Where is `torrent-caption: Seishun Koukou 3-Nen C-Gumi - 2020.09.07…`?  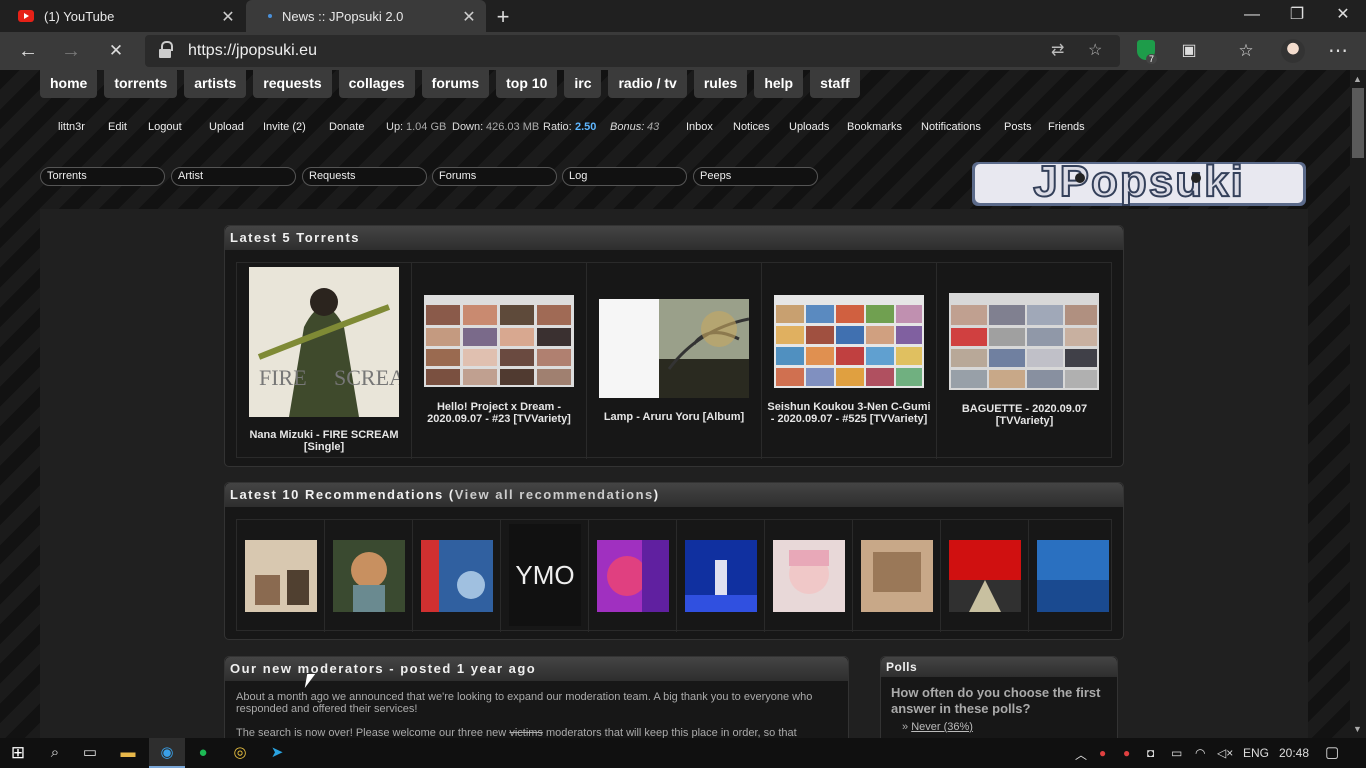
torrent-caption: Seishun Koukou 3-Nen C-Gumi - 2020.09.07… is located at coordinates (849, 413).